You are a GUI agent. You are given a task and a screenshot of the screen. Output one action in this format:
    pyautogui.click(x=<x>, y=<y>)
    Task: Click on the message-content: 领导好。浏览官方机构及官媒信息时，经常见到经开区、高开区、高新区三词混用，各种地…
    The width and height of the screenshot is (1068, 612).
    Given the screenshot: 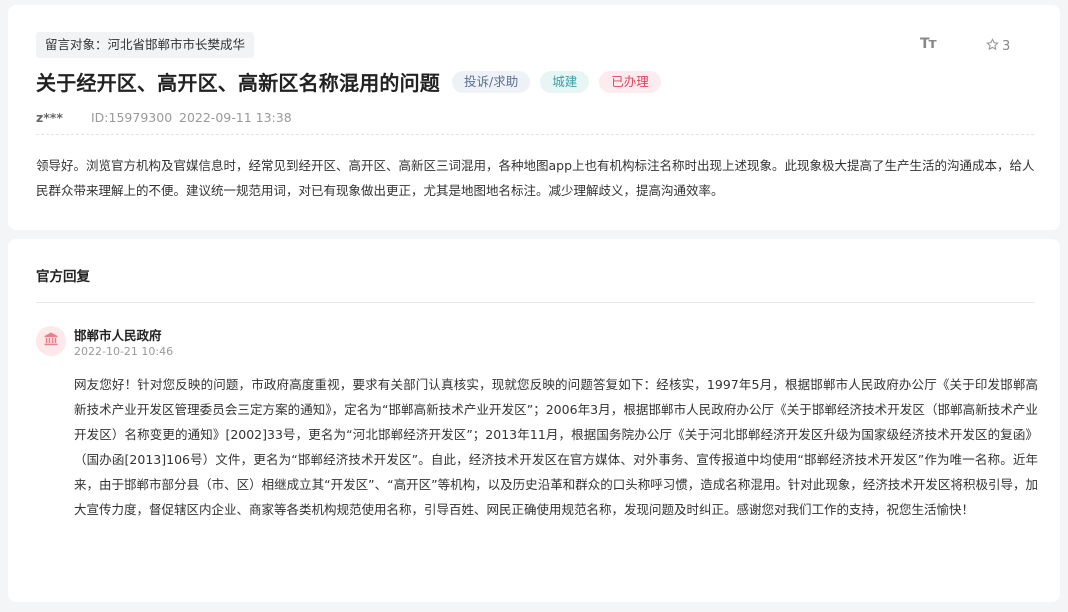 What is the action you would take?
    pyautogui.click(x=535, y=178)
    